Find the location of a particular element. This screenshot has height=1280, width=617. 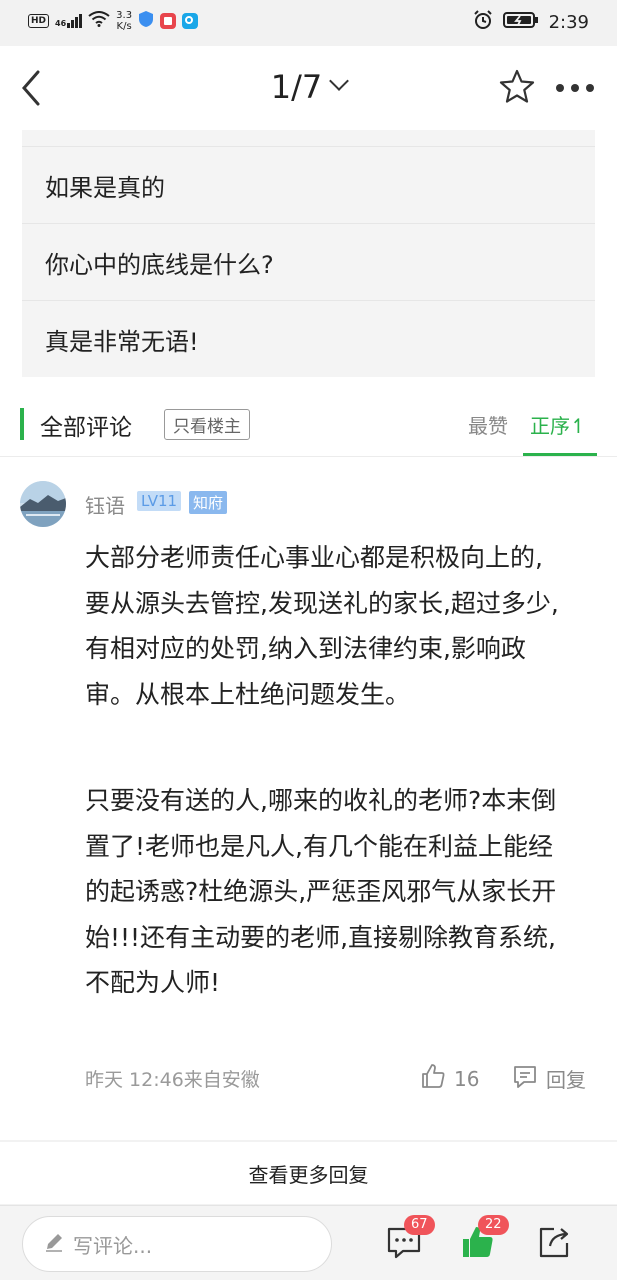

red-app-icon is located at coordinates (168, 21).